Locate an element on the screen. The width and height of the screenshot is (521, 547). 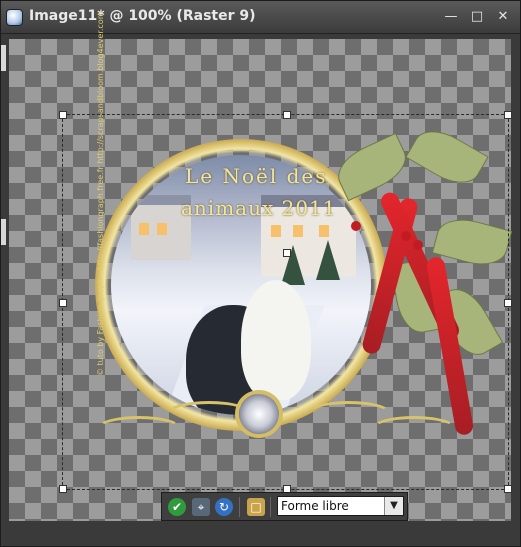
left-palette-edge is located at coordinates (5, 280).